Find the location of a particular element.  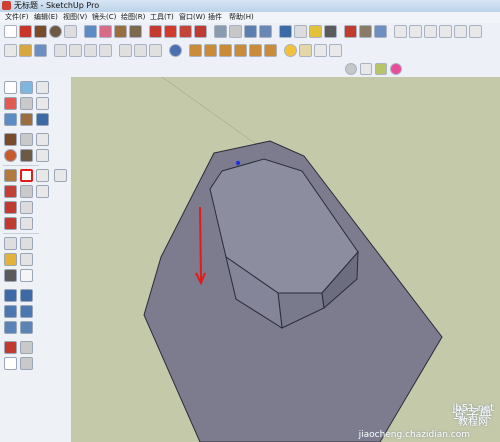

undo-icon is located at coordinates (125, 50).